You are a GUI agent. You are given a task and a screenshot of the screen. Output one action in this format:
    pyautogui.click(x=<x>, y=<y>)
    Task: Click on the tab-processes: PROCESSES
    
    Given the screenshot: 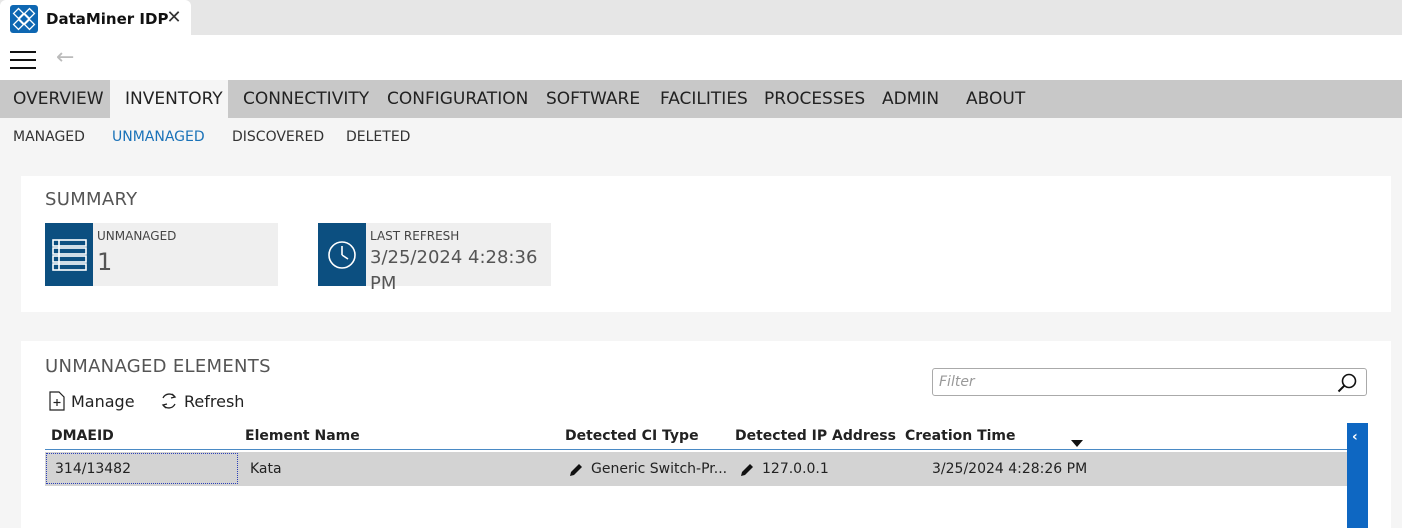 What is the action you would take?
    pyautogui.click(x=814, y=99)
    